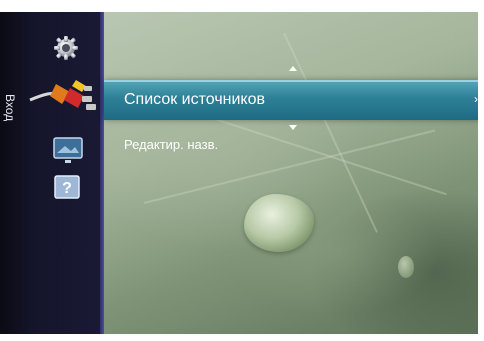 This screenshot has height=341, width=484. What do you see at coordinates (406, 267) in the screenshot?
I see `water-drop-small` at bounding box center [406, 267].